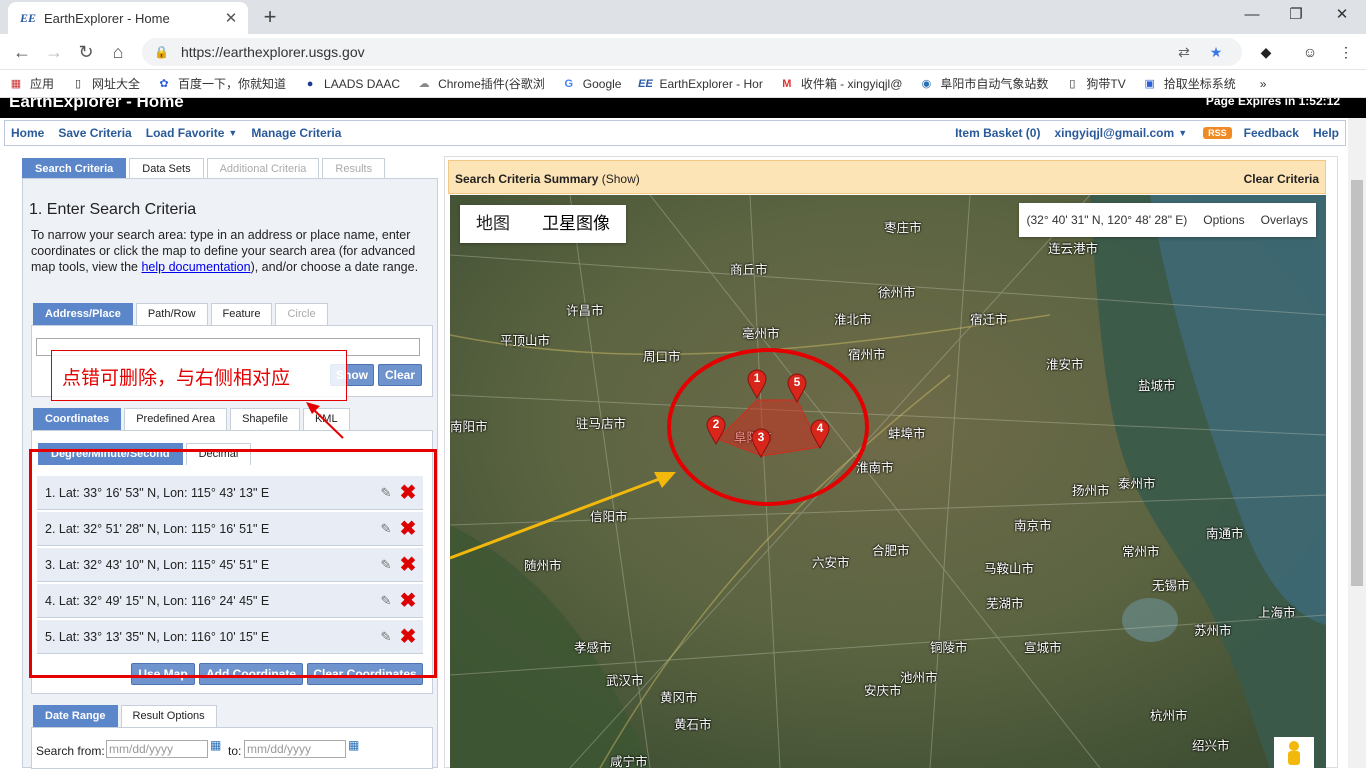 This screenshot has height=769, width=1366. Describe the element at coordinates (1223, 220) in the screenshot. I see `map-options-button: Options` at that location.